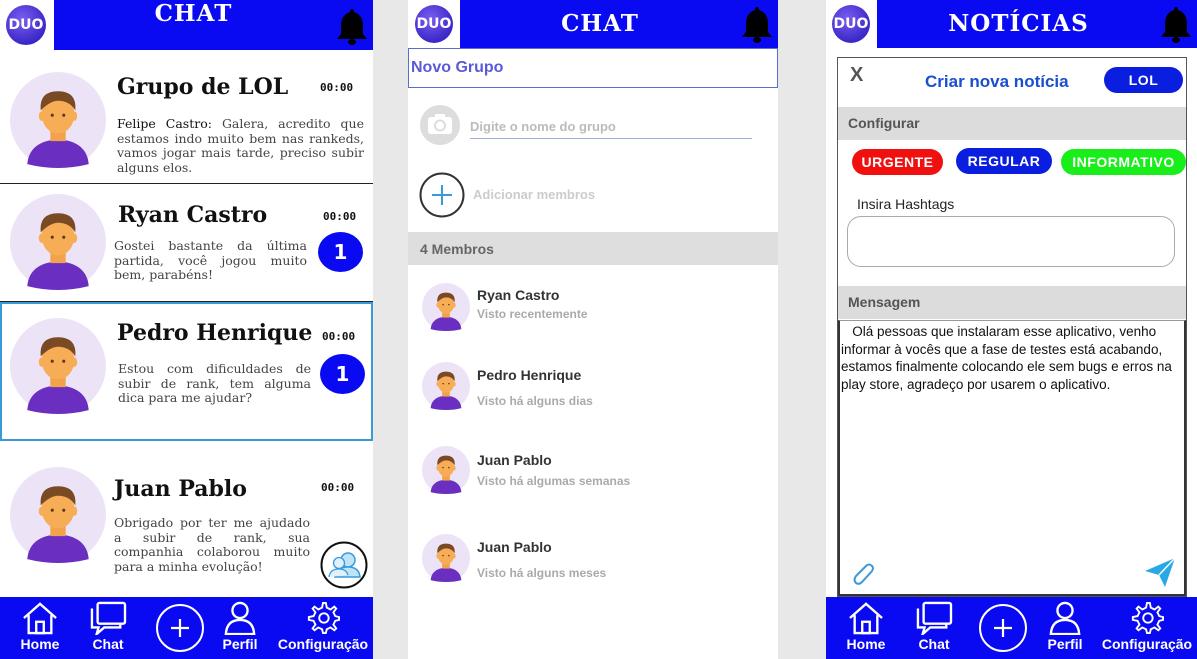 Image resolution: width=1197 pixels, height=659 pixels. What do you see at coordinates (457, 249) in the screenshot?
I see `members-count: 4 Membros` at bounding box center [457, 249].